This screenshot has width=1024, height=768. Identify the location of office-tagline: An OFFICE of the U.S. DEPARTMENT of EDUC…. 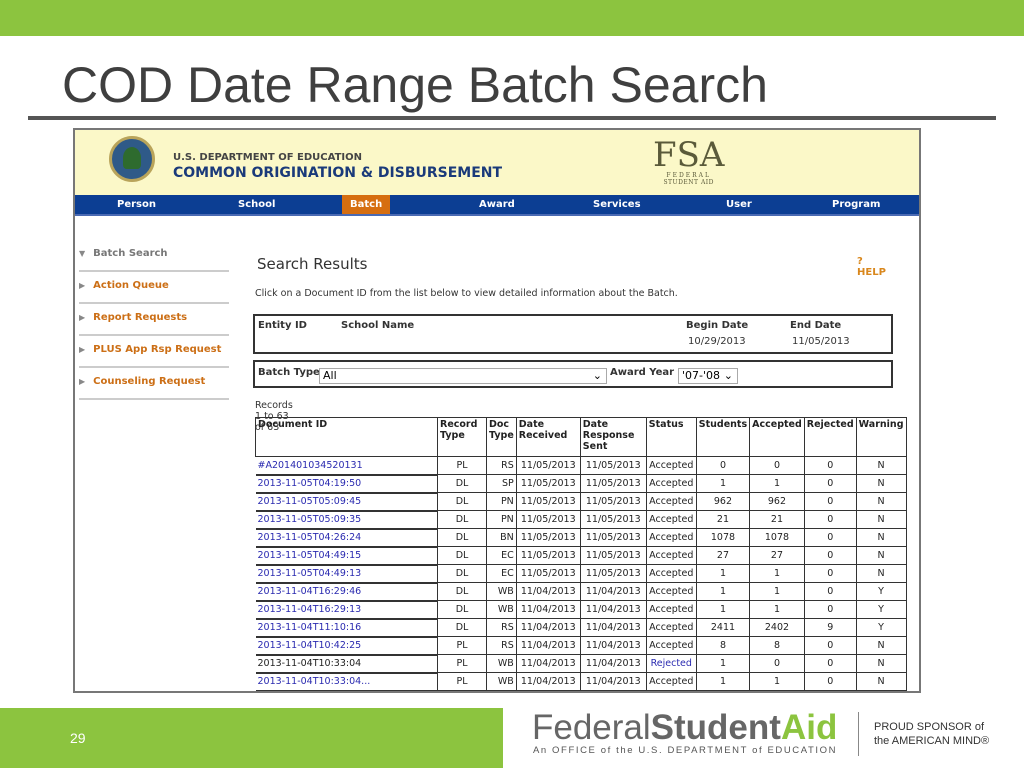
(685, 750).